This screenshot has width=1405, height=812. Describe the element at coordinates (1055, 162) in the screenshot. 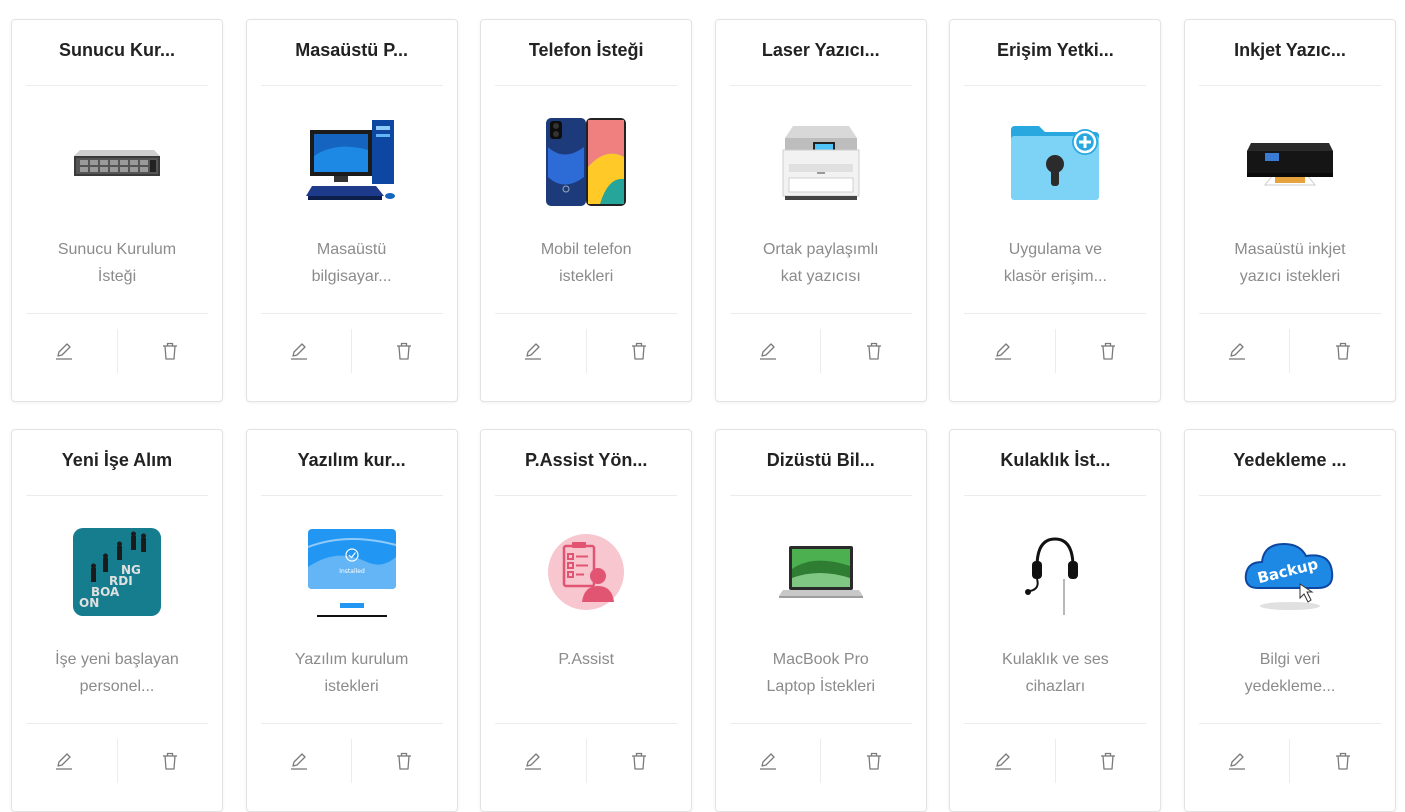

I see `folder-access-image` at that location.